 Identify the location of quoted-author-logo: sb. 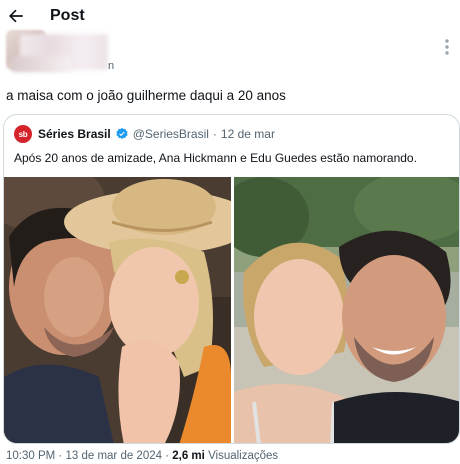
(23, 134).